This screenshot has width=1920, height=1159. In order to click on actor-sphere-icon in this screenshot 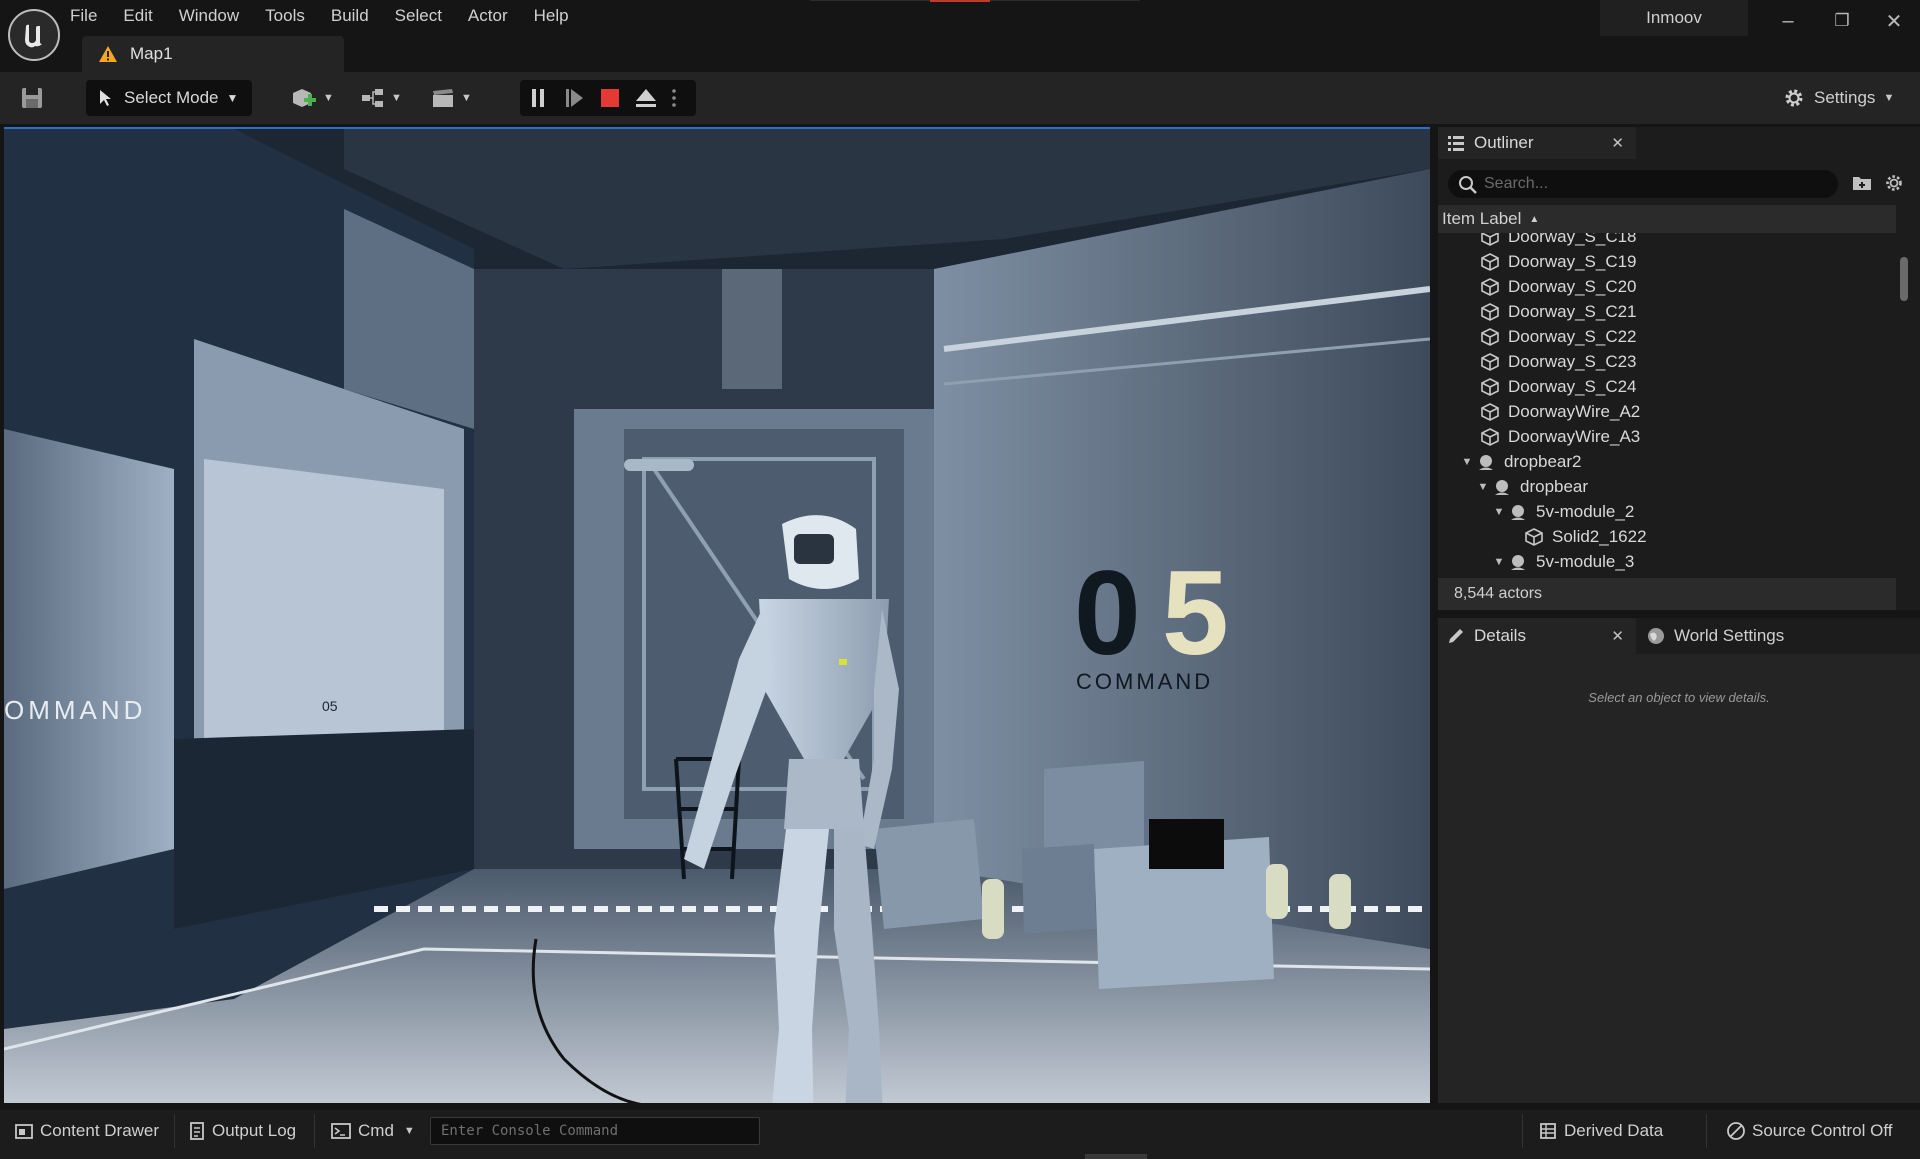, I will do `click(1486, 462)`.